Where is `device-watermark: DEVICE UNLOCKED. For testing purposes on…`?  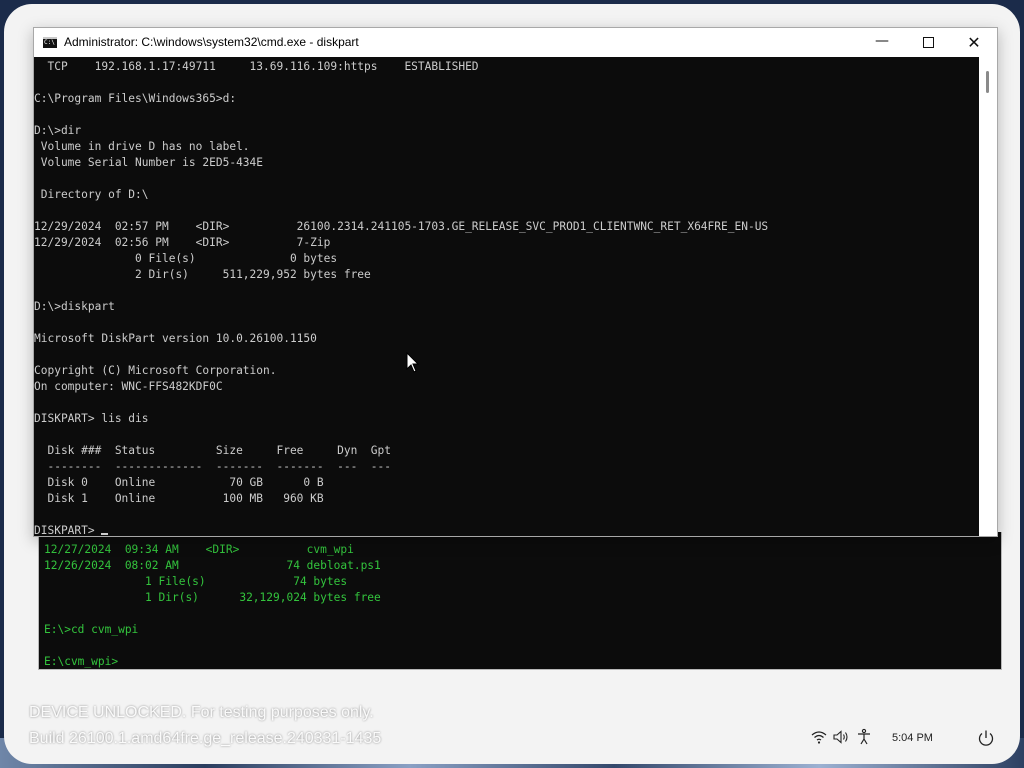 device-watermark: DEVICE UNLOCKED. For testing purposes on… is located at coordinates (205, 726).